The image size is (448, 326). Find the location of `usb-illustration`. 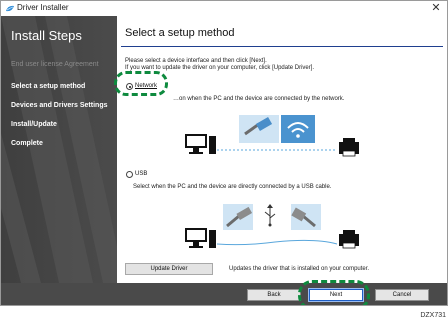

usb-illustration is located at coordinates (272, 226).